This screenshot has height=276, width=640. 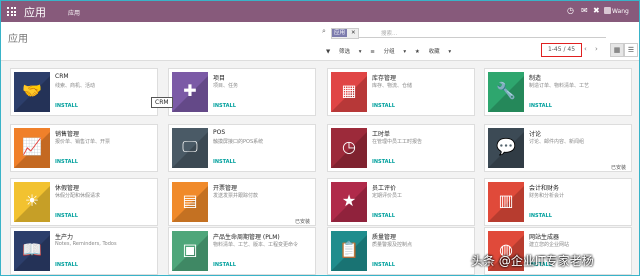 I want to click on app-summary: 在管理中员工工时报告, so click(x=397, y=142).